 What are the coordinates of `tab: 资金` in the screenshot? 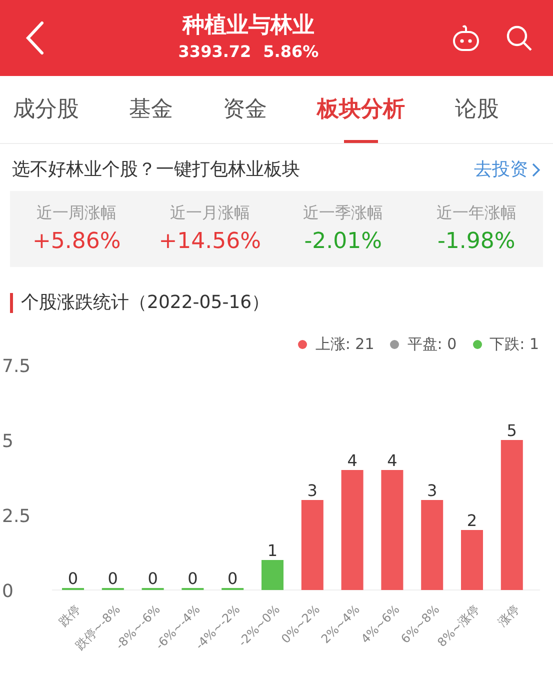 It's located at (245, 109).